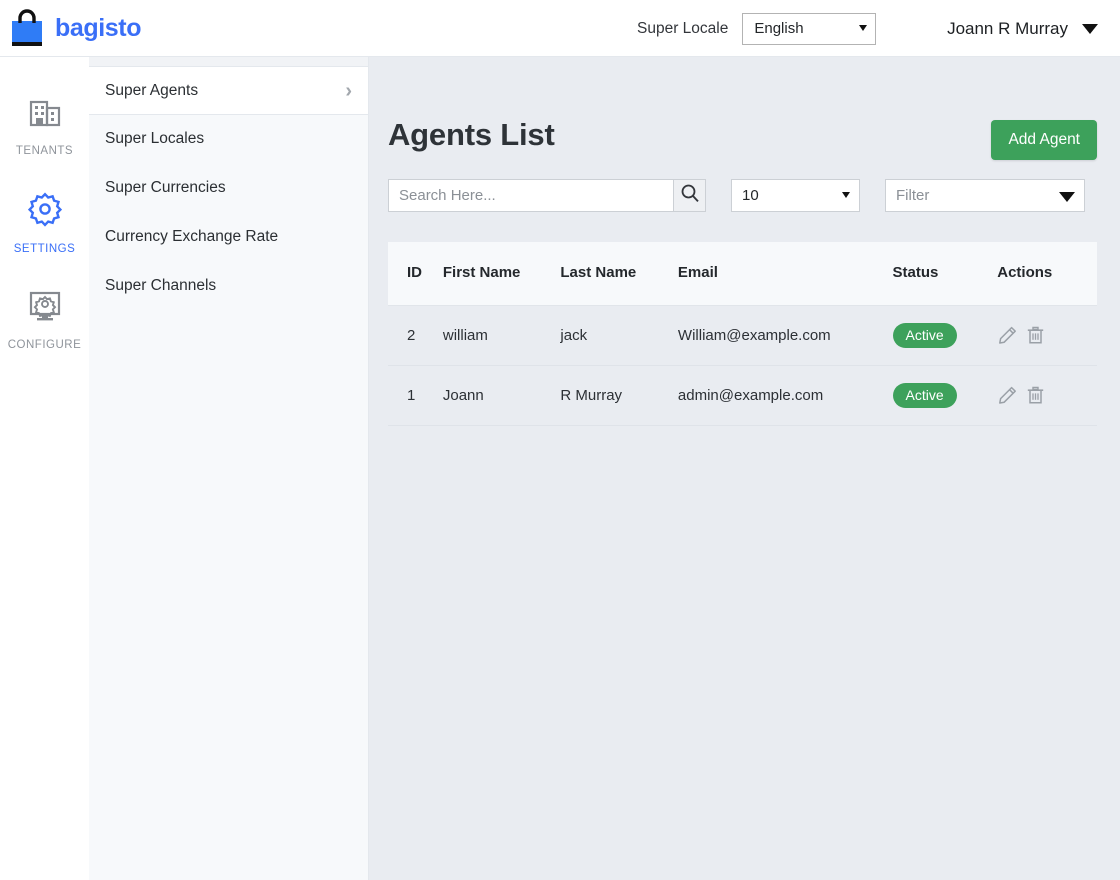 The height and width of the screenshot is (880, 1120). What do you see at coordinates (44, 151) in the screenshot?
I see `rail-label-tenants: TENANTS` at bounding box center [44, 151].